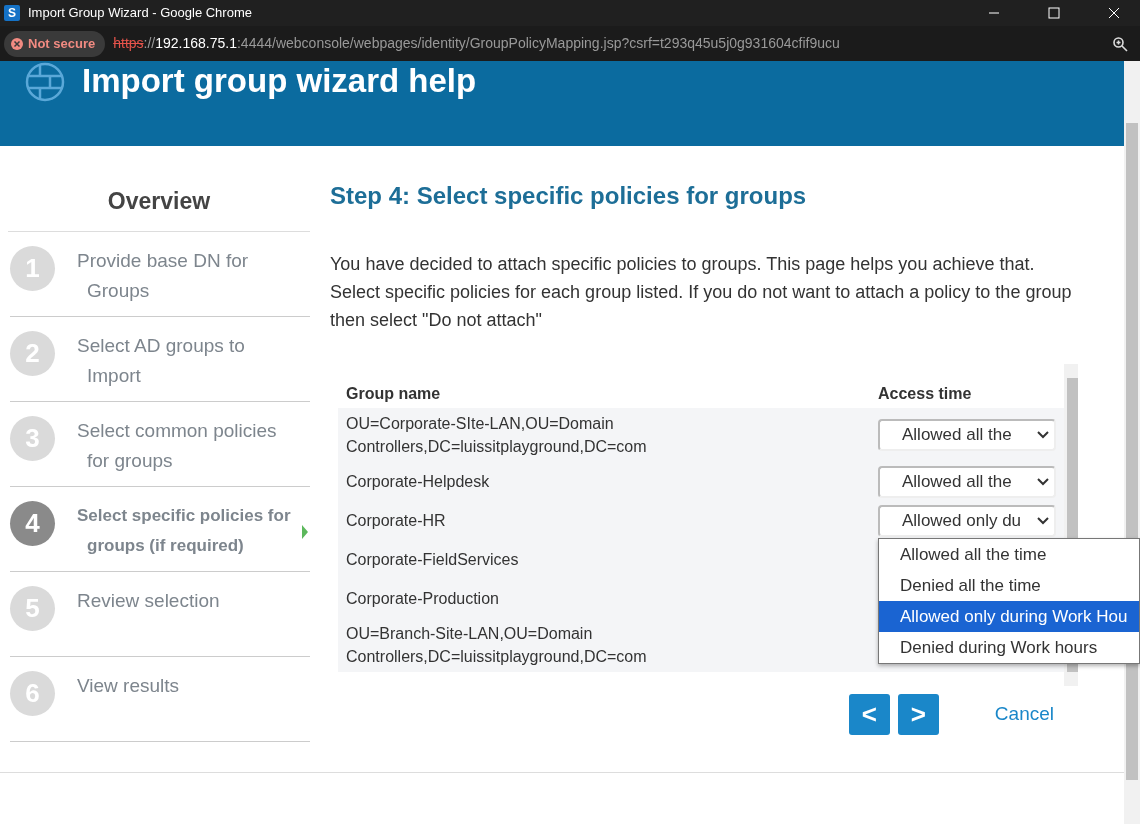 This screenshot has width=1140, height=824. Describe the element at coordinates (925, 394) in the screenshot. I see `column-header: Access time` at that location.